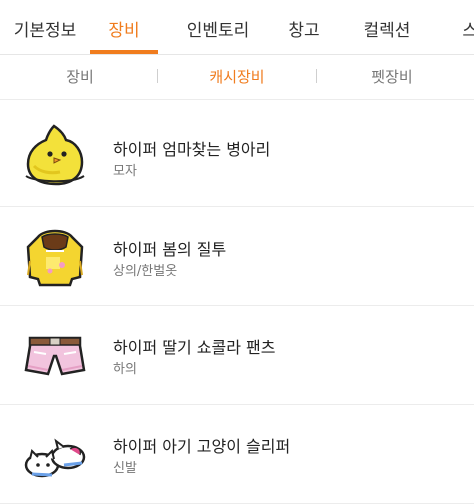 This screenshot has height=504, width=474. I want to click on tab-skill: 스킬, so click(461, 27).